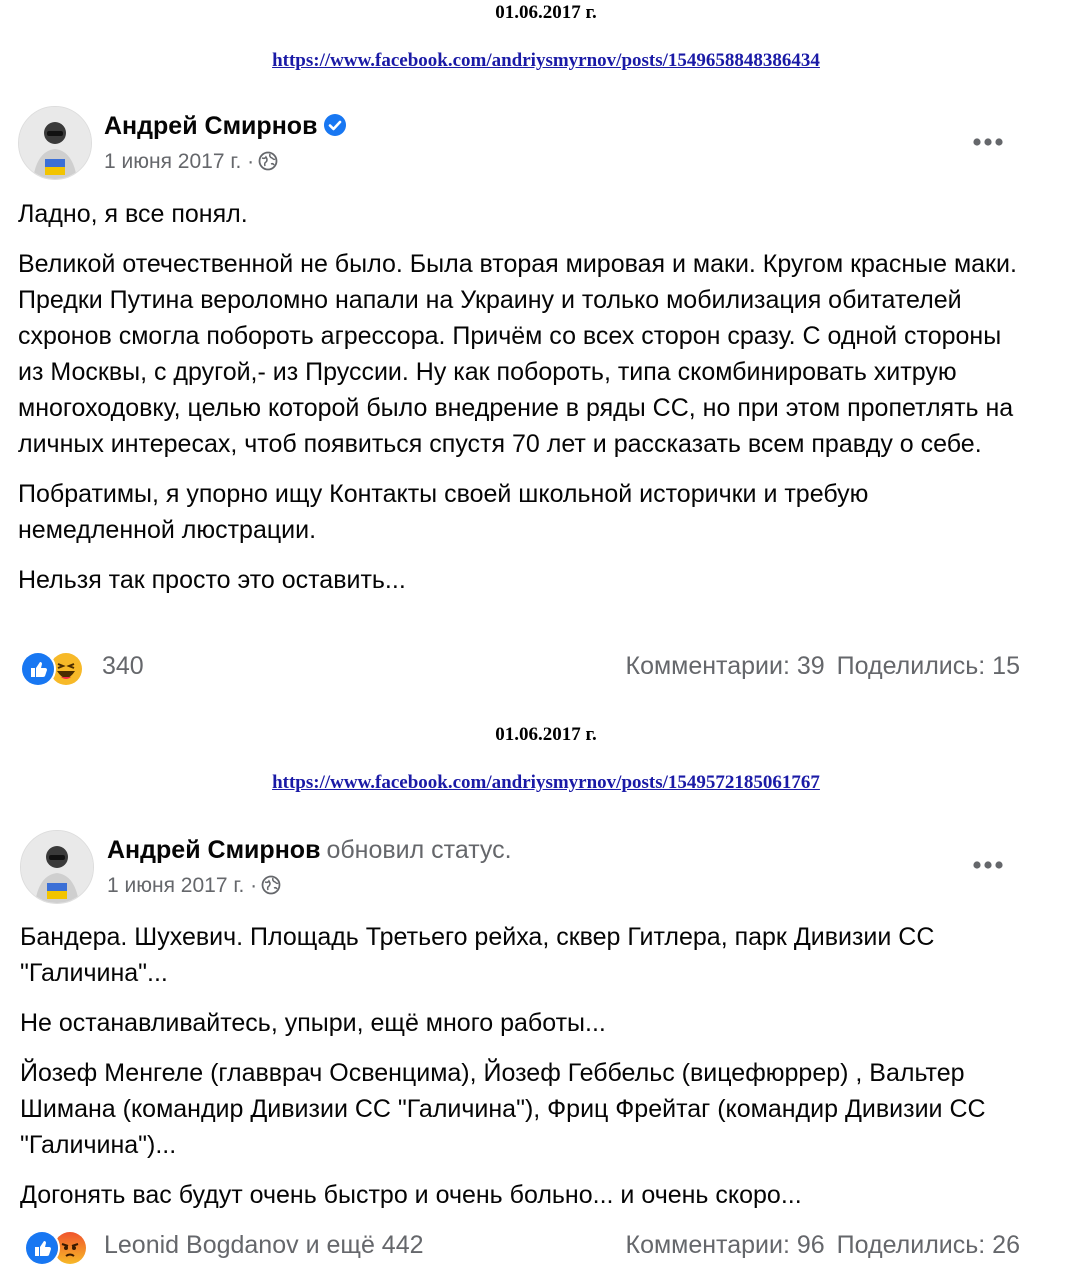 The height and width of the screenshot is (1280, 1092). What do you see at coordinates (133, 214) in the screenshot?
I see `post-paragraph: Ладно, я все понял.` at bounding box center [133, 214].